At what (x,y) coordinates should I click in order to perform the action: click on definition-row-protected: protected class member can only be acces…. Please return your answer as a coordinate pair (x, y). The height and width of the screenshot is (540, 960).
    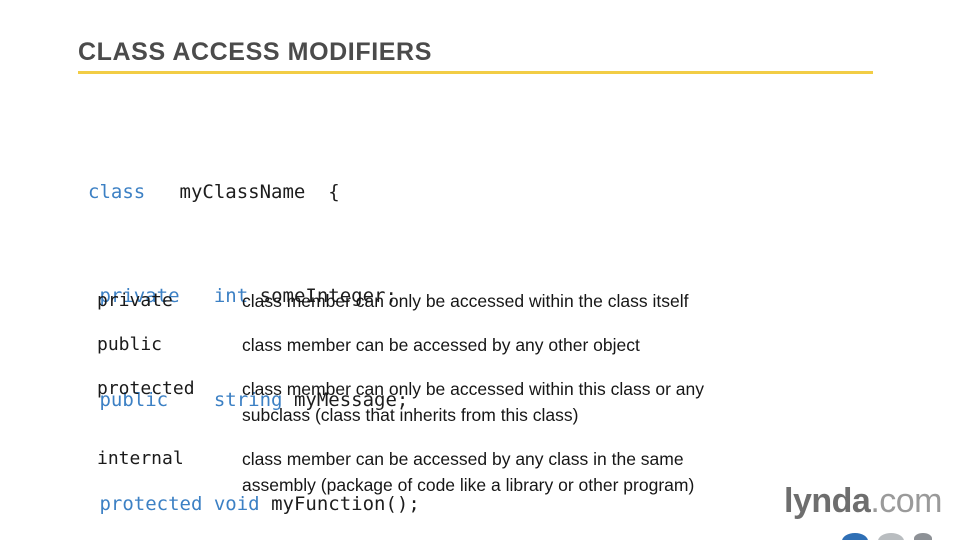
    Looking at the image, I should click on (492, 402).